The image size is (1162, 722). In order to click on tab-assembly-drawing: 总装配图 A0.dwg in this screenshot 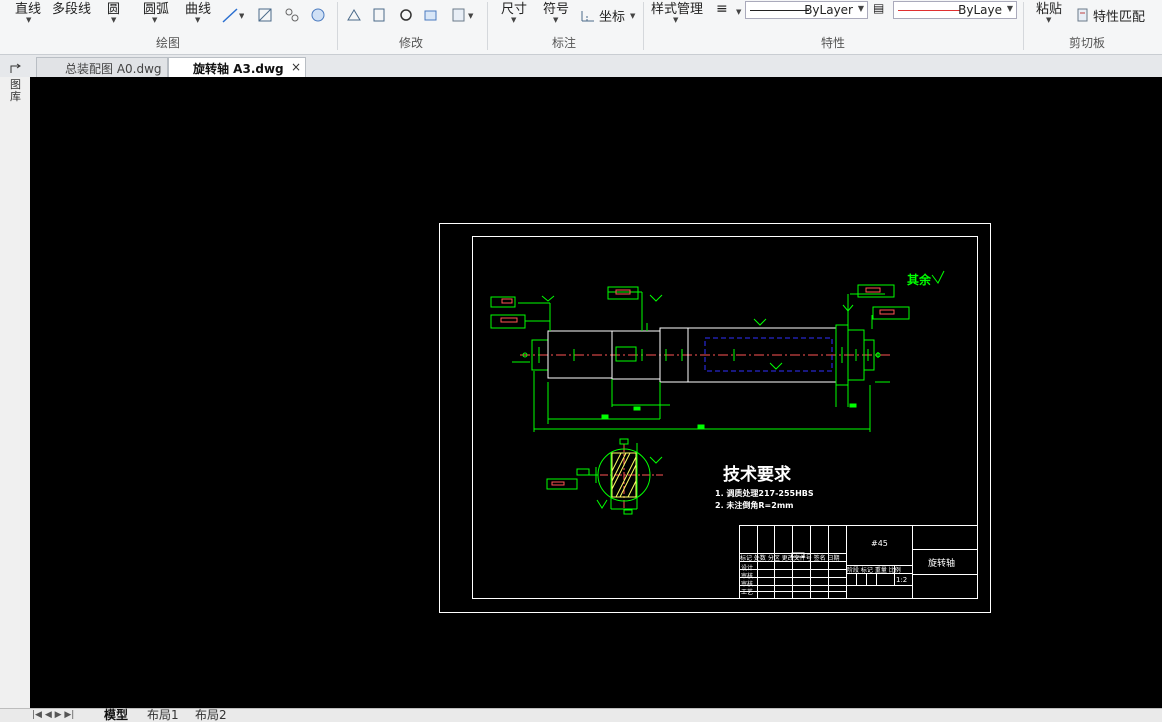, I will do `click(102, 67)`.